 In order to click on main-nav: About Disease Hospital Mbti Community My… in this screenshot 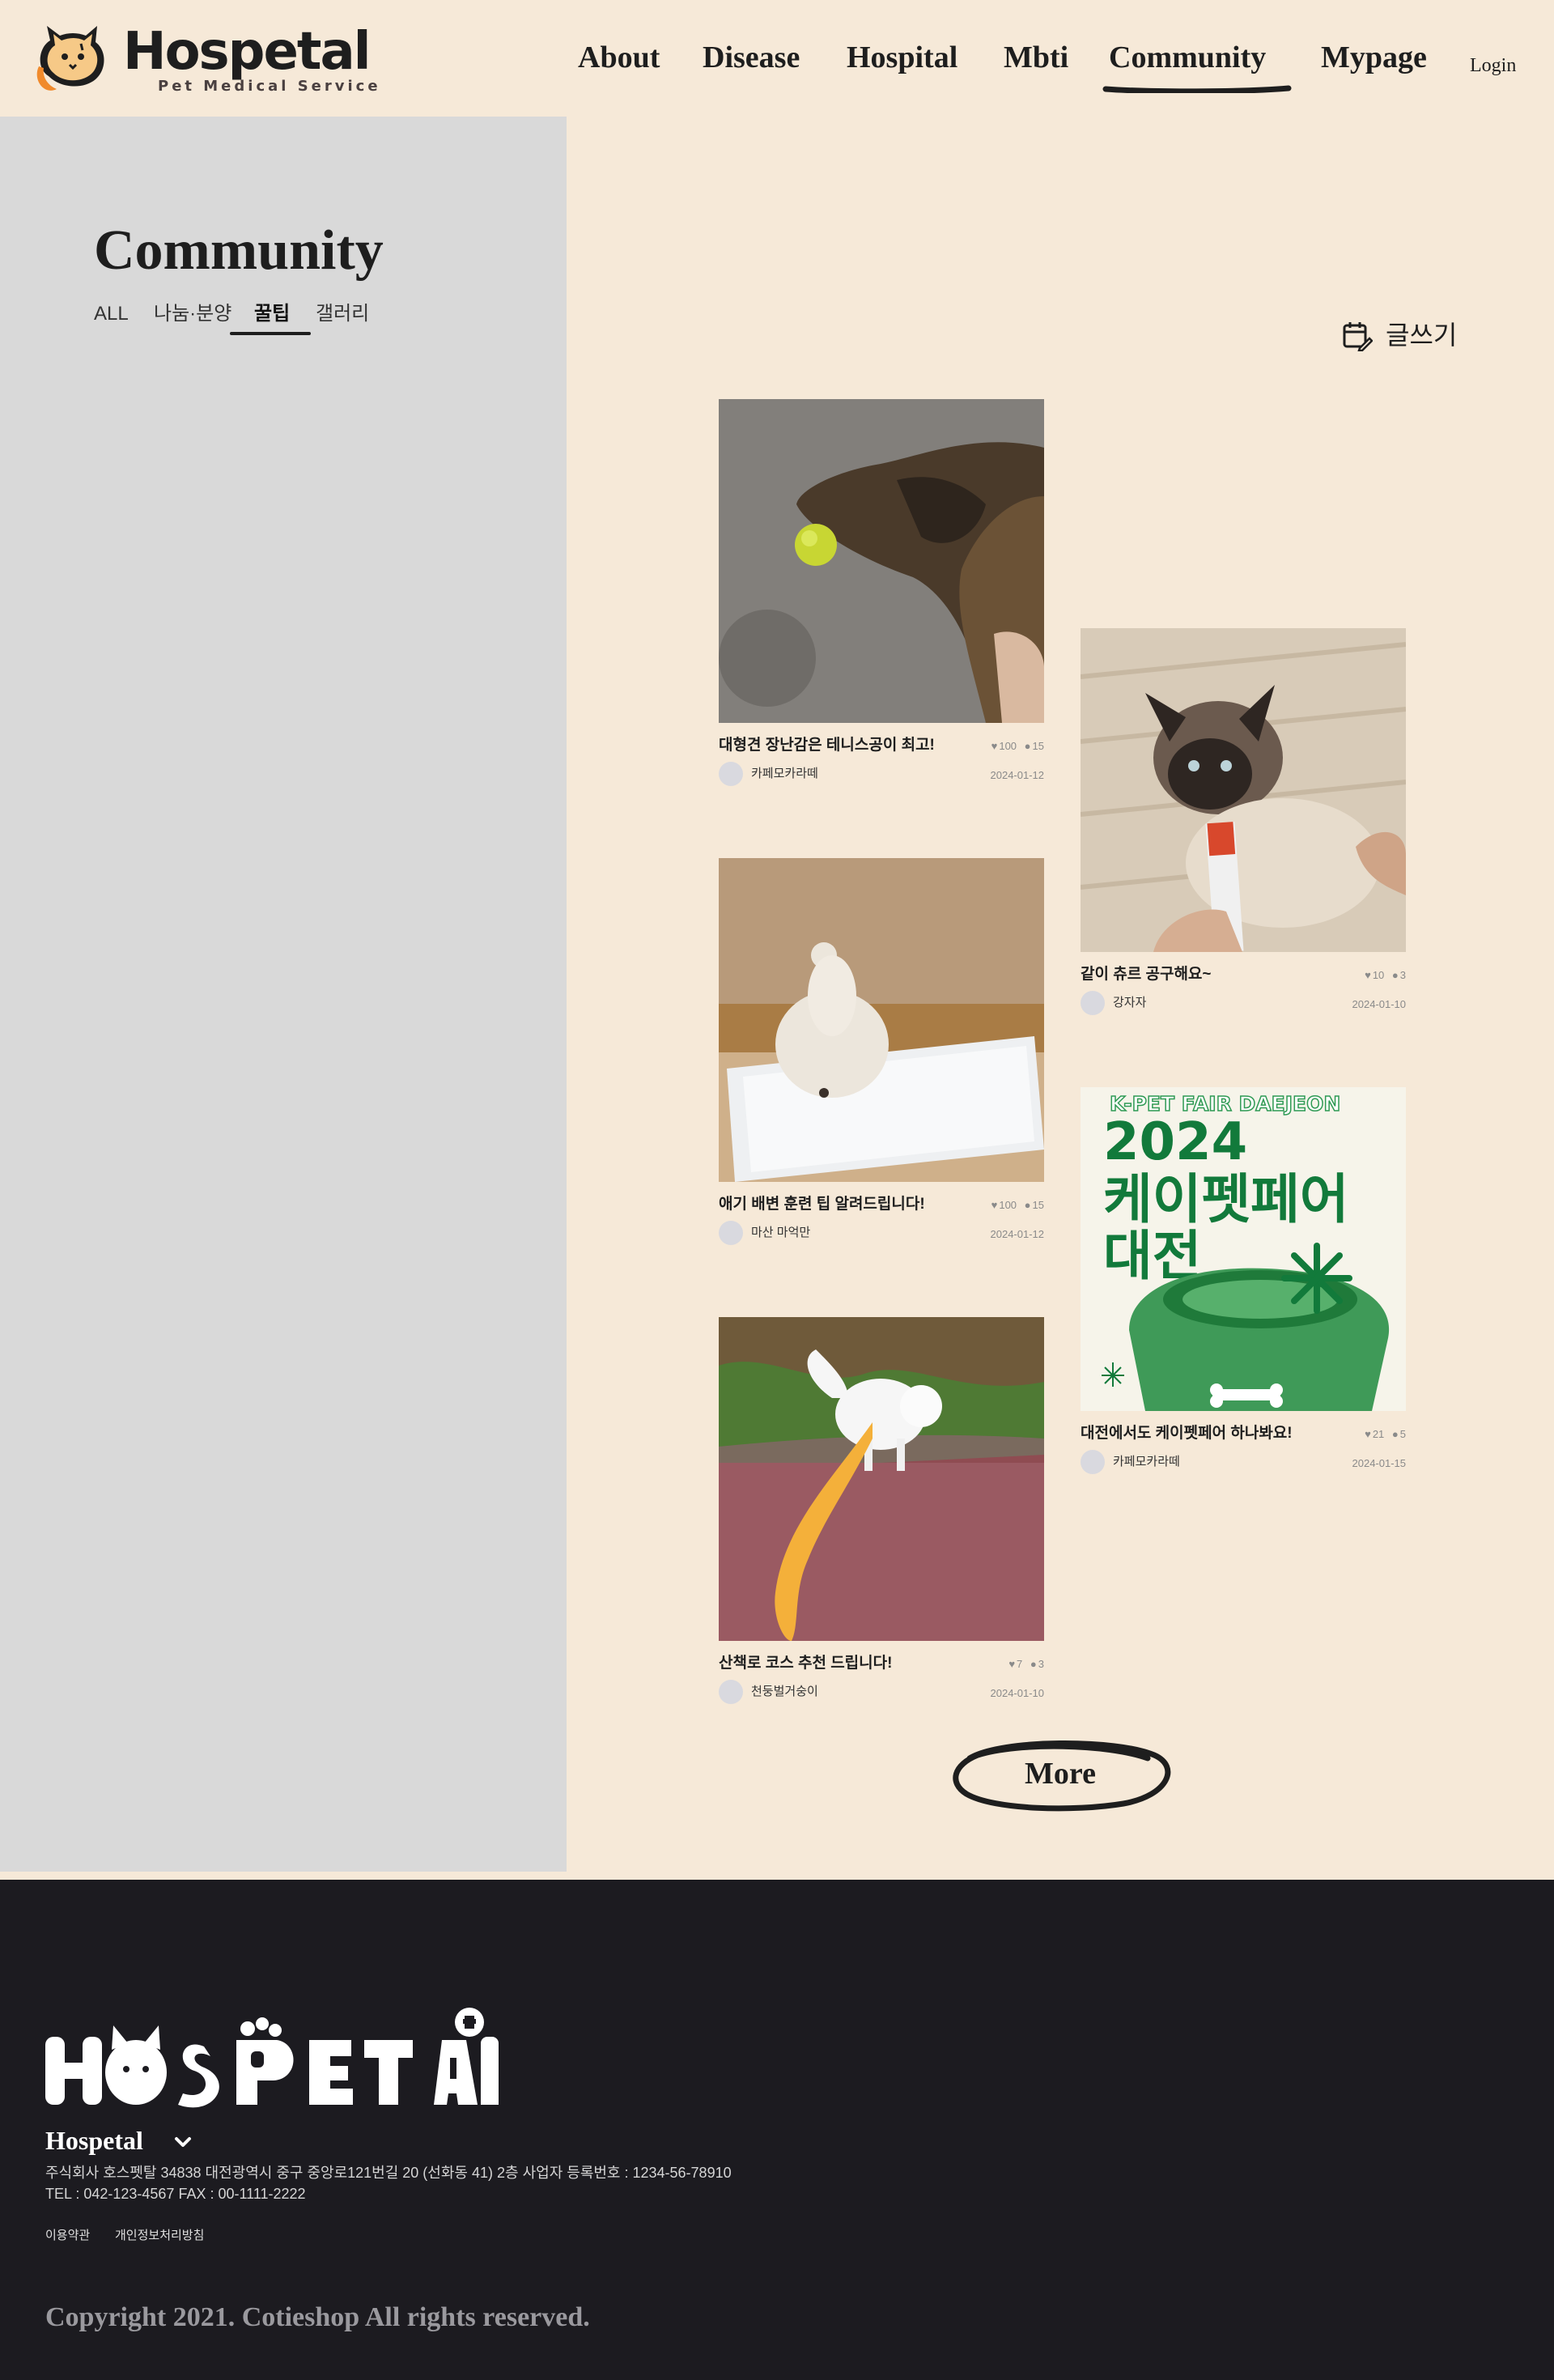, I will do `click(777, 60)`.